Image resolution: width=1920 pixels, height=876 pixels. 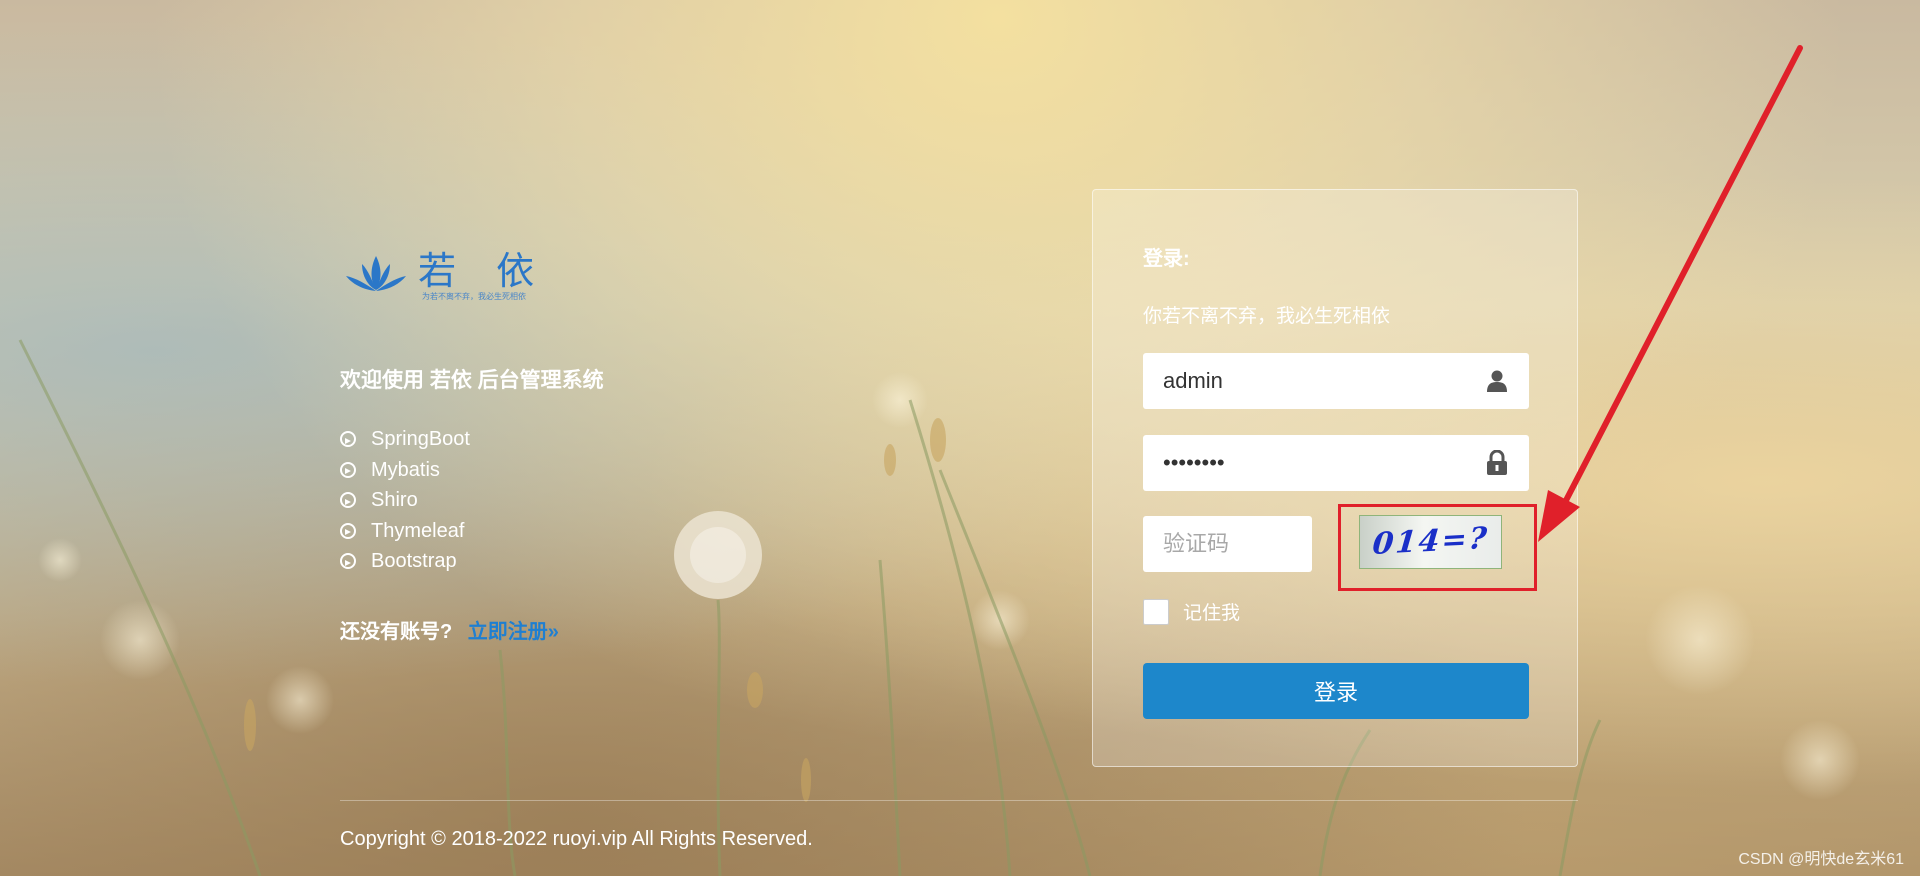 What do you see at coordinates (1336, 691) in the screenshot?
I see `login-button: 登录` at bounding box center [1336, 691].